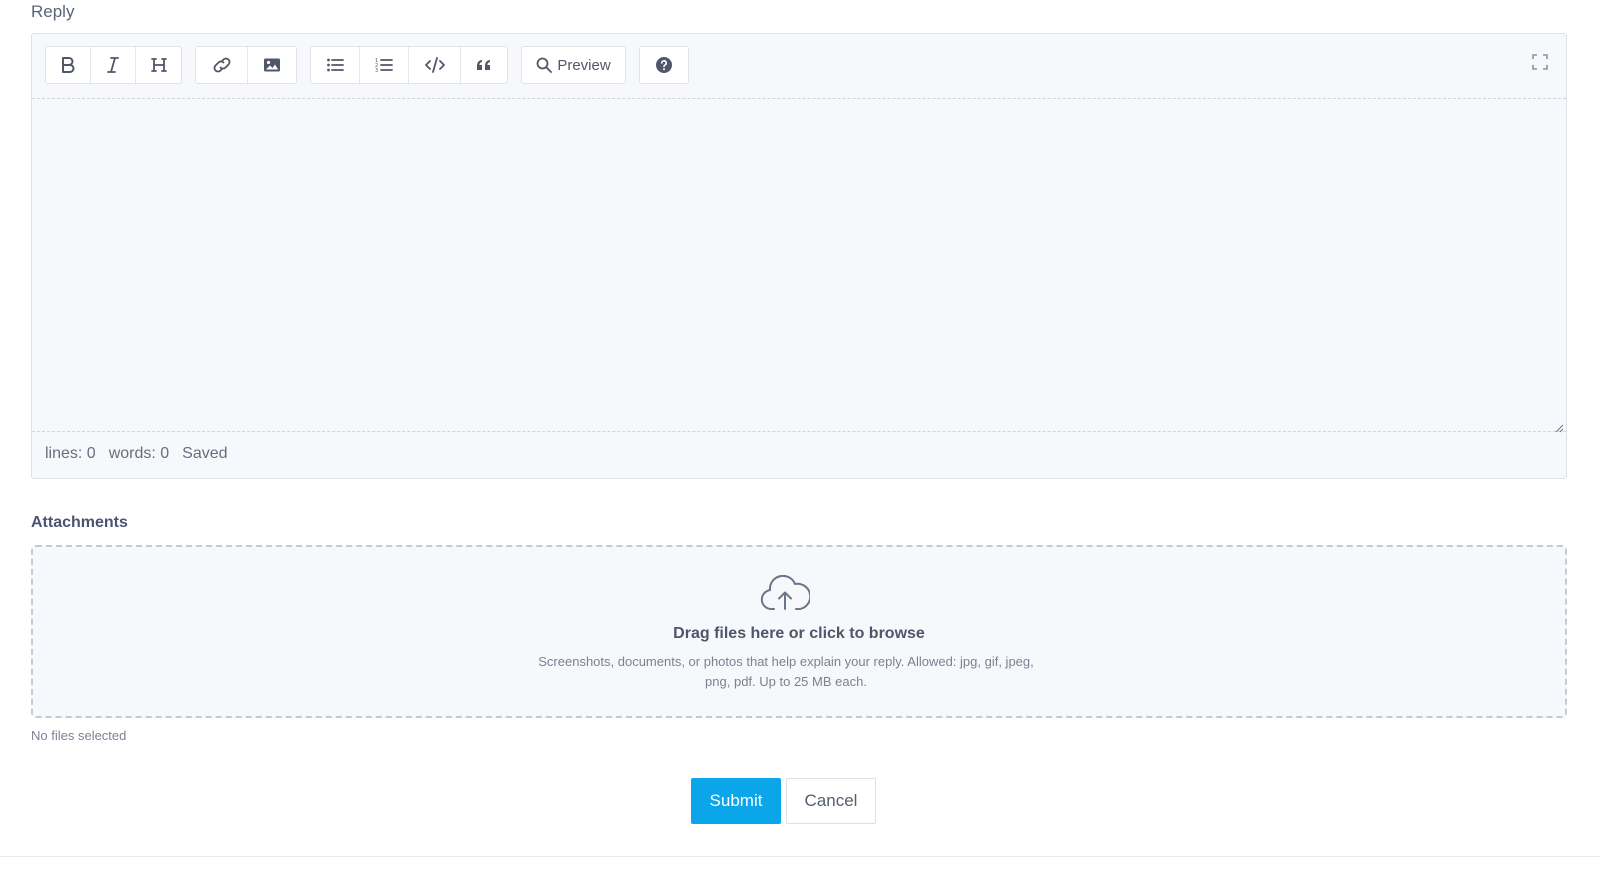 Image resolution: width=1600 pixels, height=875 pixels. Describe the element at coordinates (544, 65) in the screenshot. I see `search-icon` at that location.